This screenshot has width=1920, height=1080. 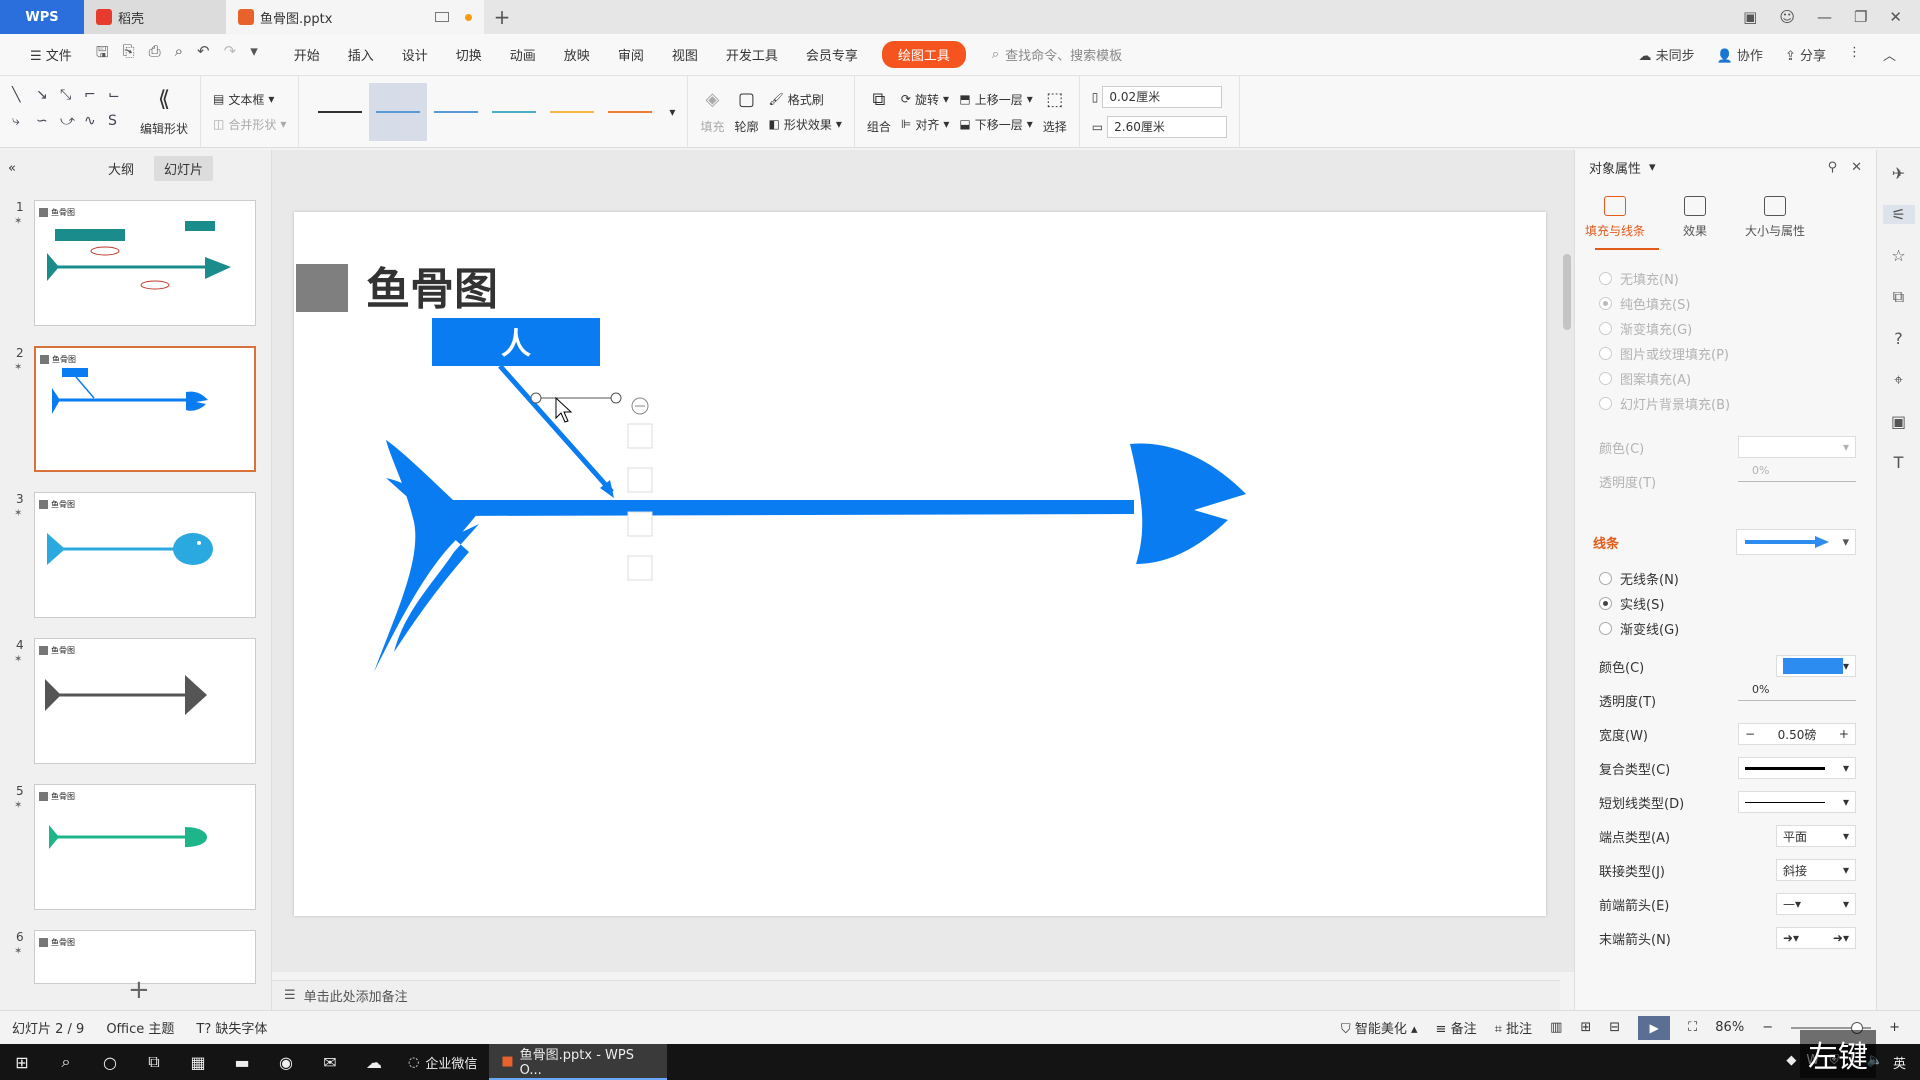 I want to click on group-button: ⧉ 组合, so click(x=879, y=112).